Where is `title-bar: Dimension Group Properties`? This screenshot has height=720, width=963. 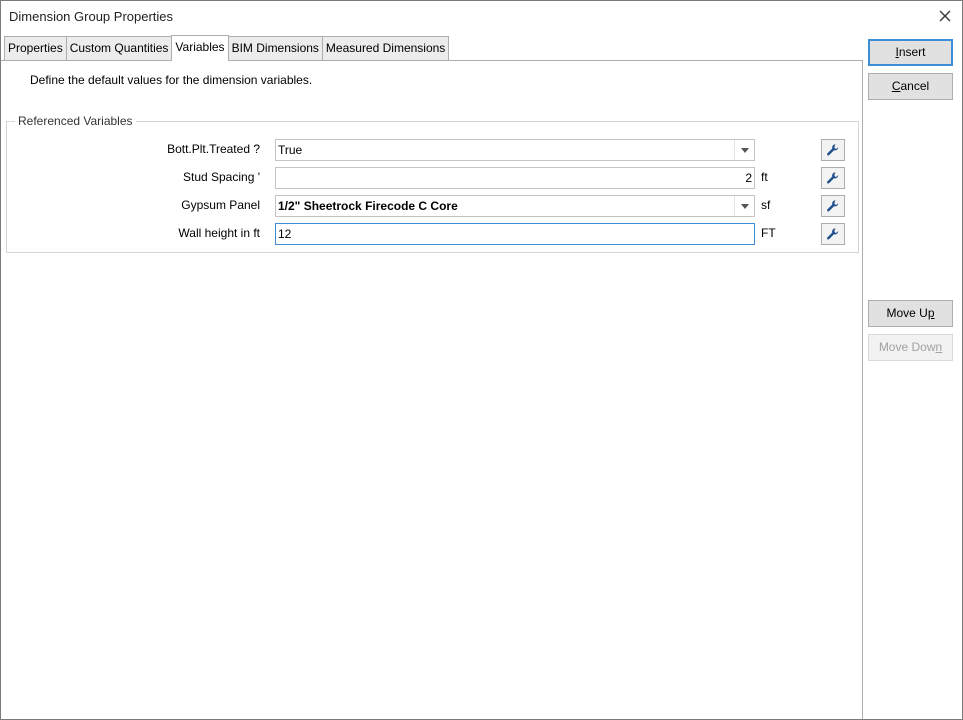 title-bar: Dimension Group Properties is located at coordinates (481, 16).